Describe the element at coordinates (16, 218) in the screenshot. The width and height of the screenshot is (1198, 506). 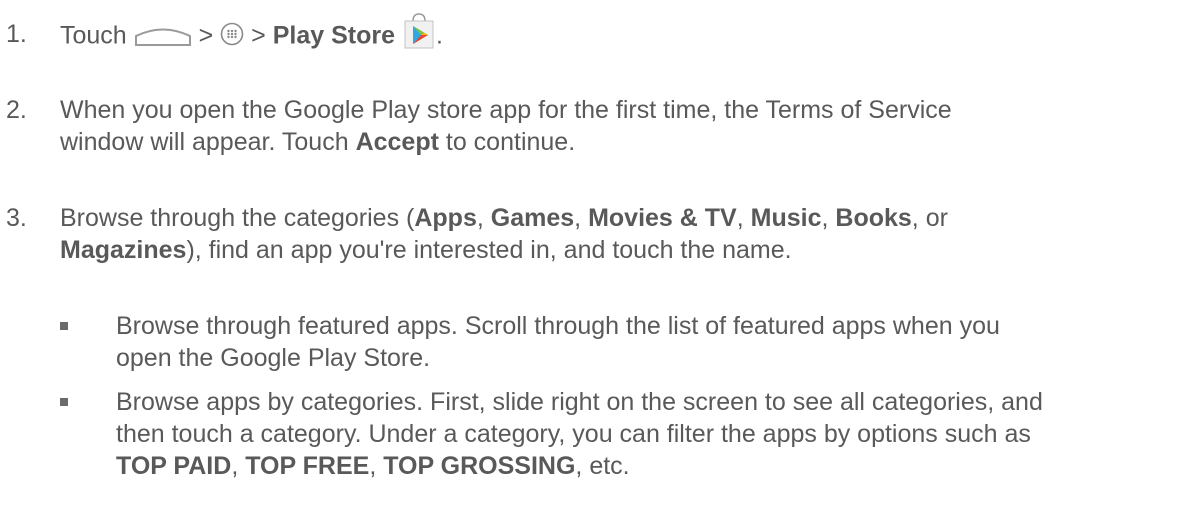
I see `step-number: 3.` at that location.